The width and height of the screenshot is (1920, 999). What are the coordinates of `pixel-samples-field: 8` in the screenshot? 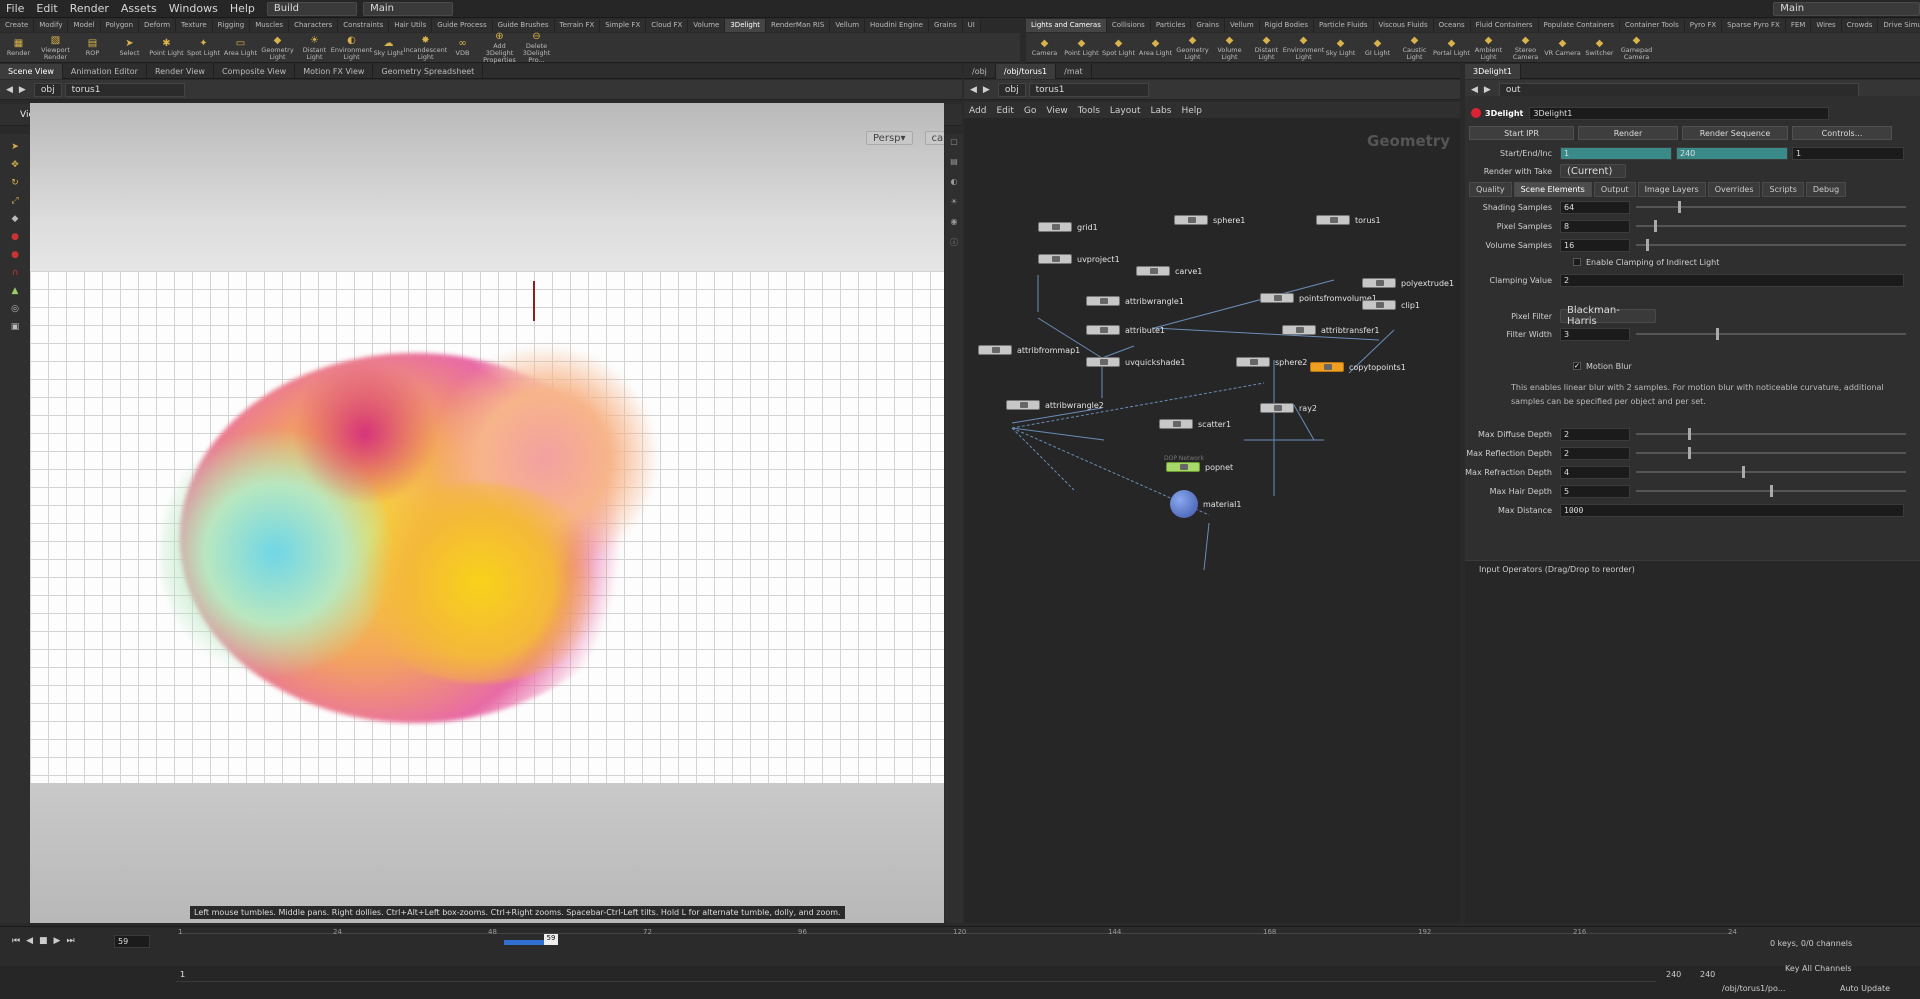 It's located at (1595, 226).